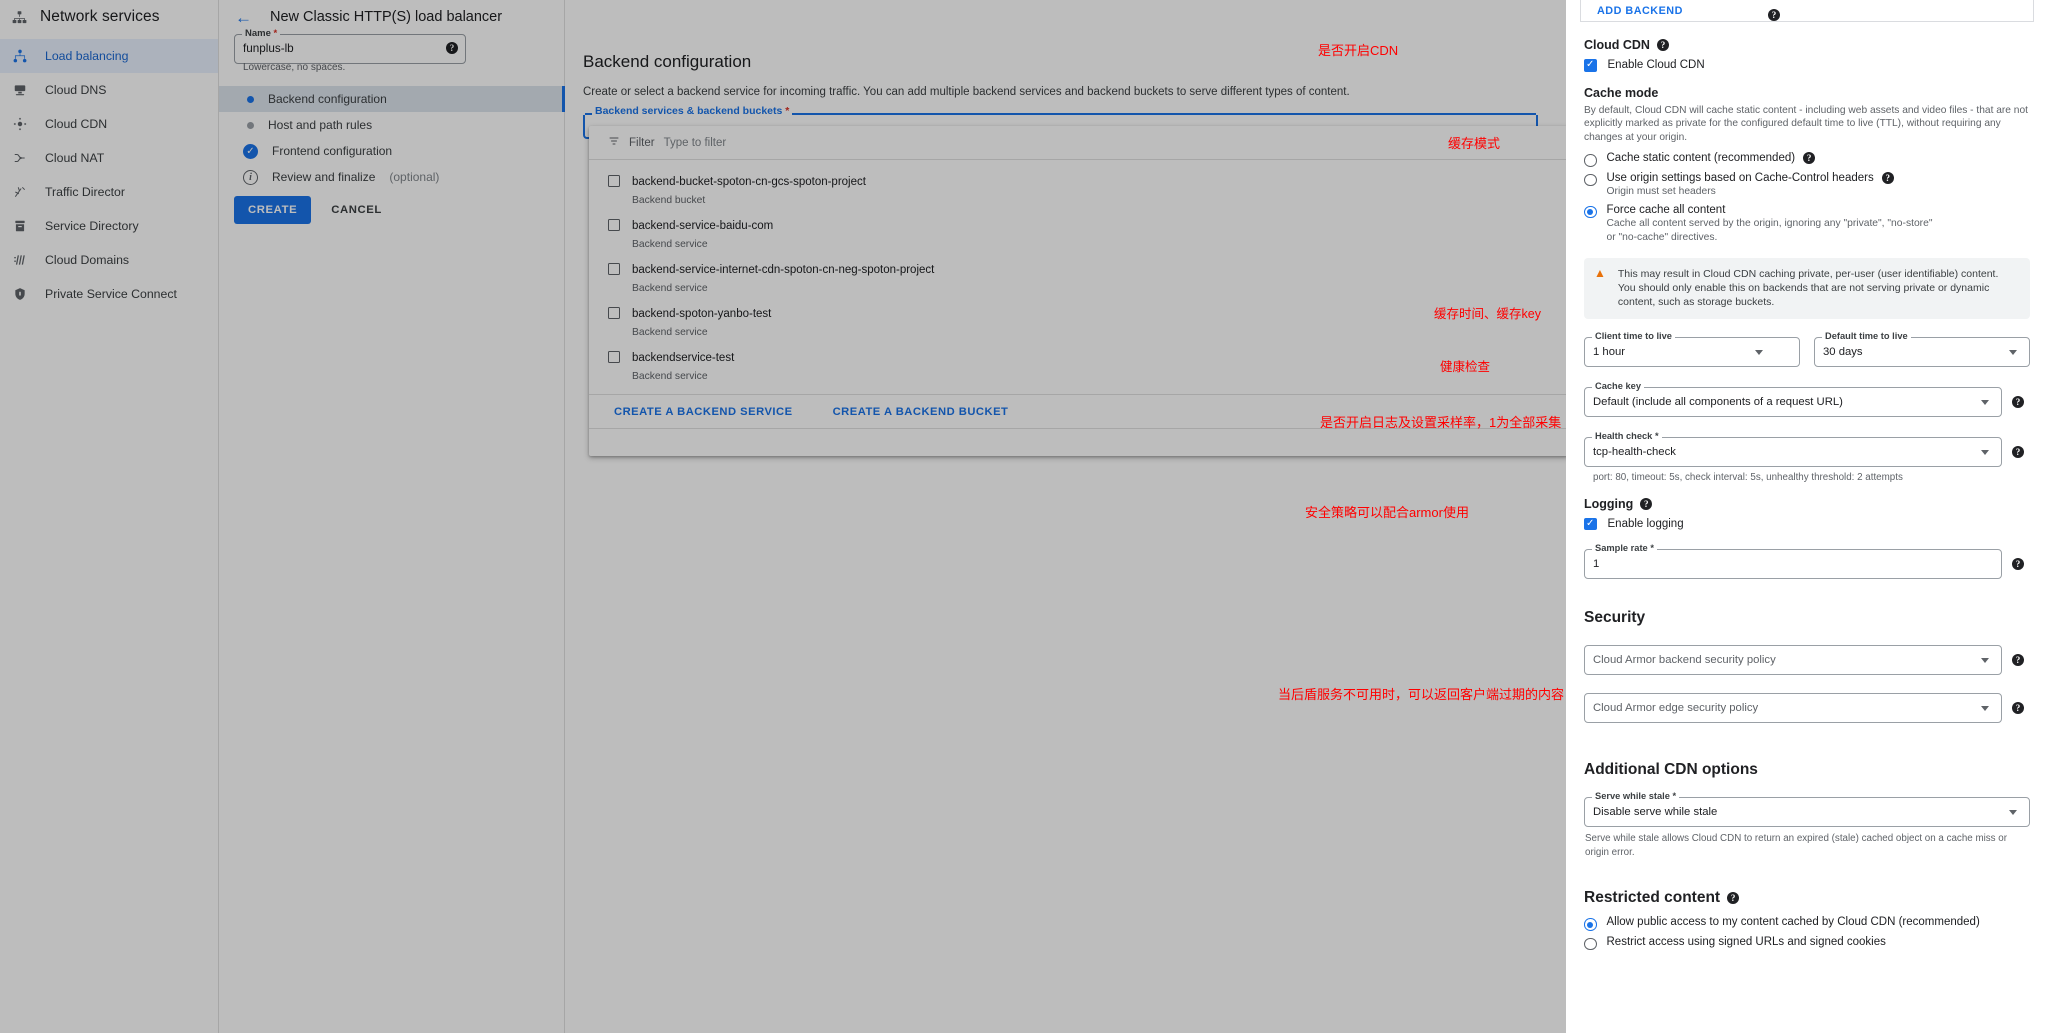 The width and height of the screenshot is (2048, 1033). I want to click on sample-rate-value: 1, so click(1596, 564).